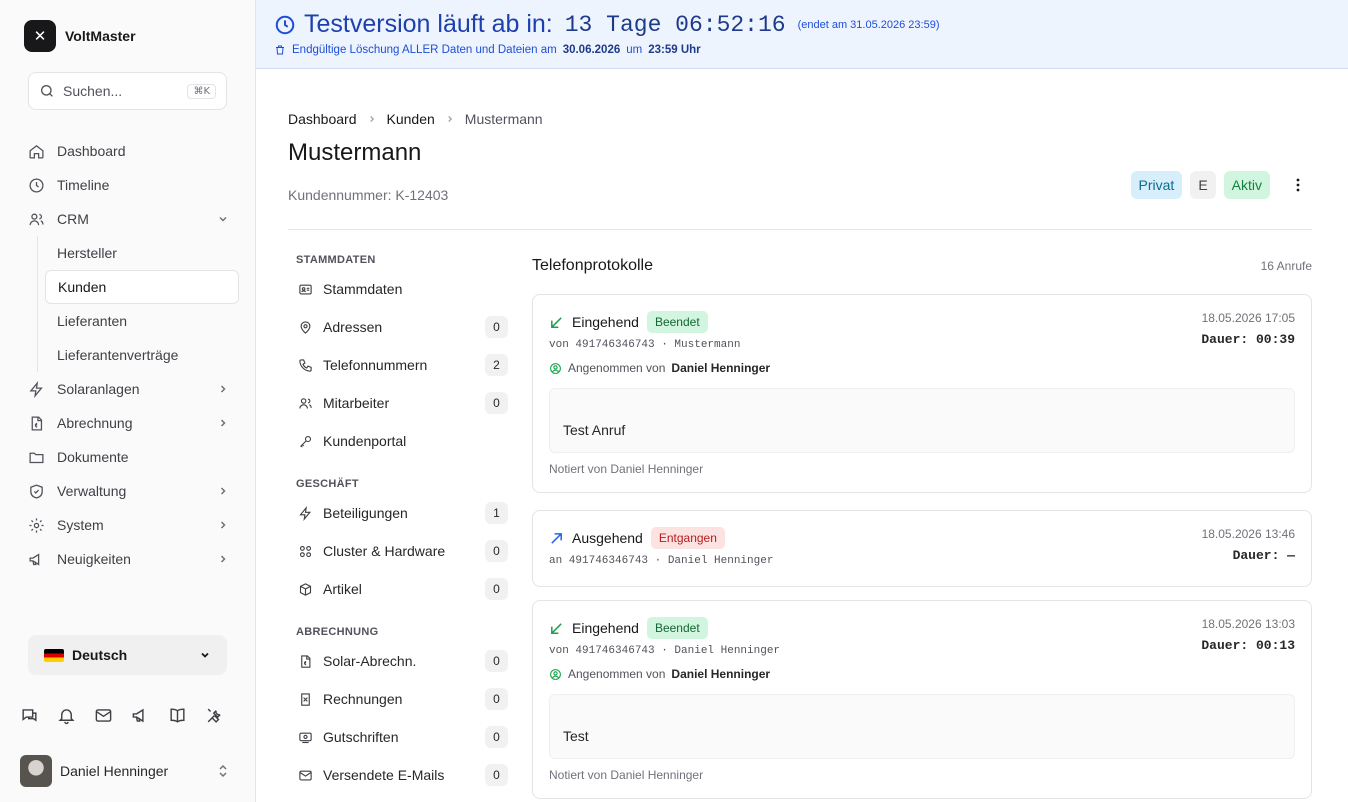 The width and height of the screenshot is (1348, 802). I want to click on clock-icon, so click(285, 24).